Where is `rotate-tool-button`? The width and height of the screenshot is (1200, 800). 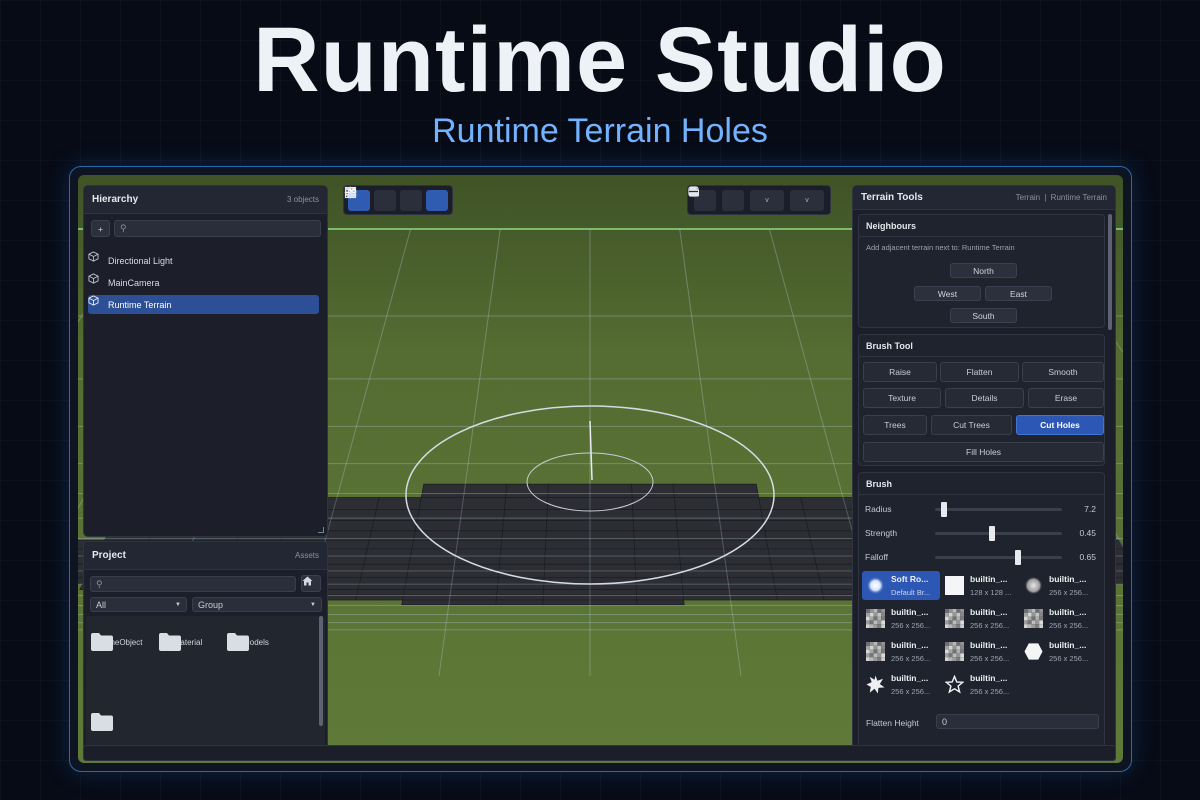
rotate-tool-button is located at coordinates (370, 199).